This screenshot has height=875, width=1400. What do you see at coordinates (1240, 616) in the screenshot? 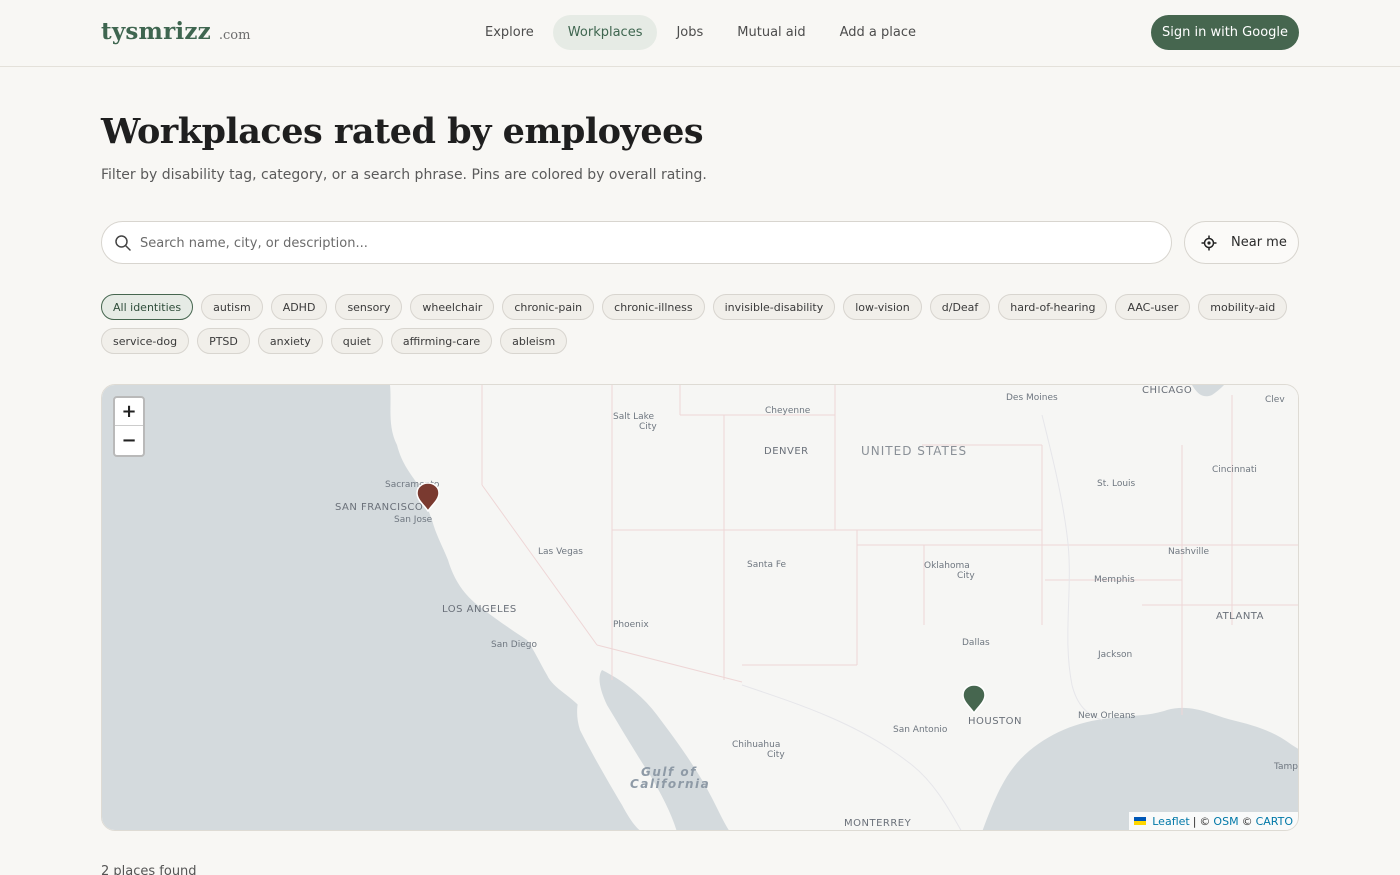
I see `map-label-atlanta: ATLANTA` at bounding box center [1240, 616].